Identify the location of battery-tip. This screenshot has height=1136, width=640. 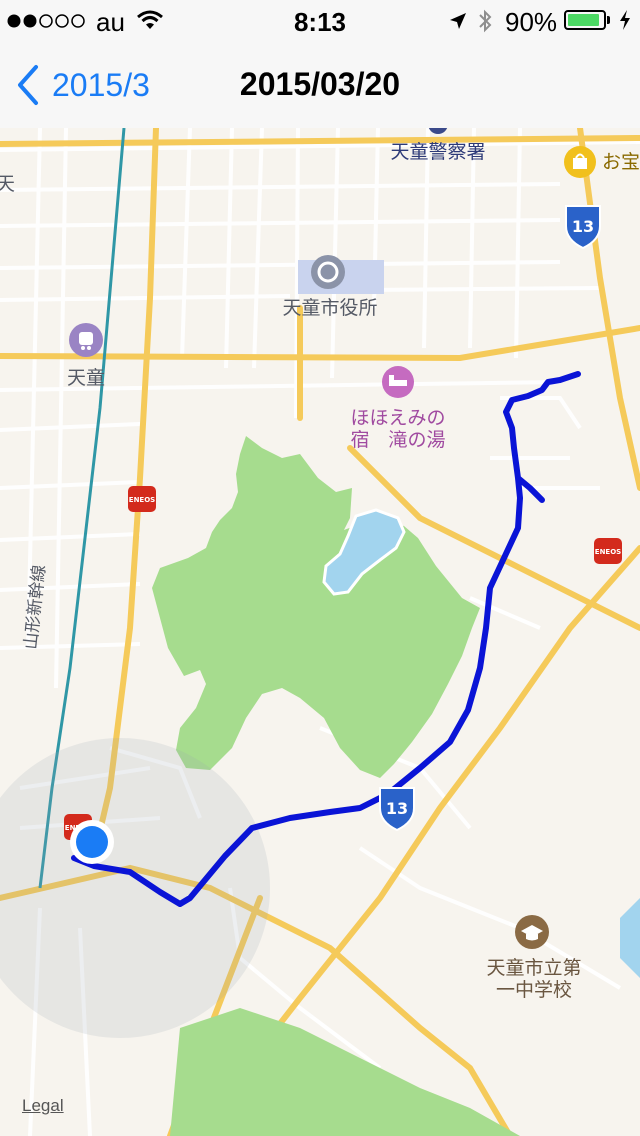
(608, 20).